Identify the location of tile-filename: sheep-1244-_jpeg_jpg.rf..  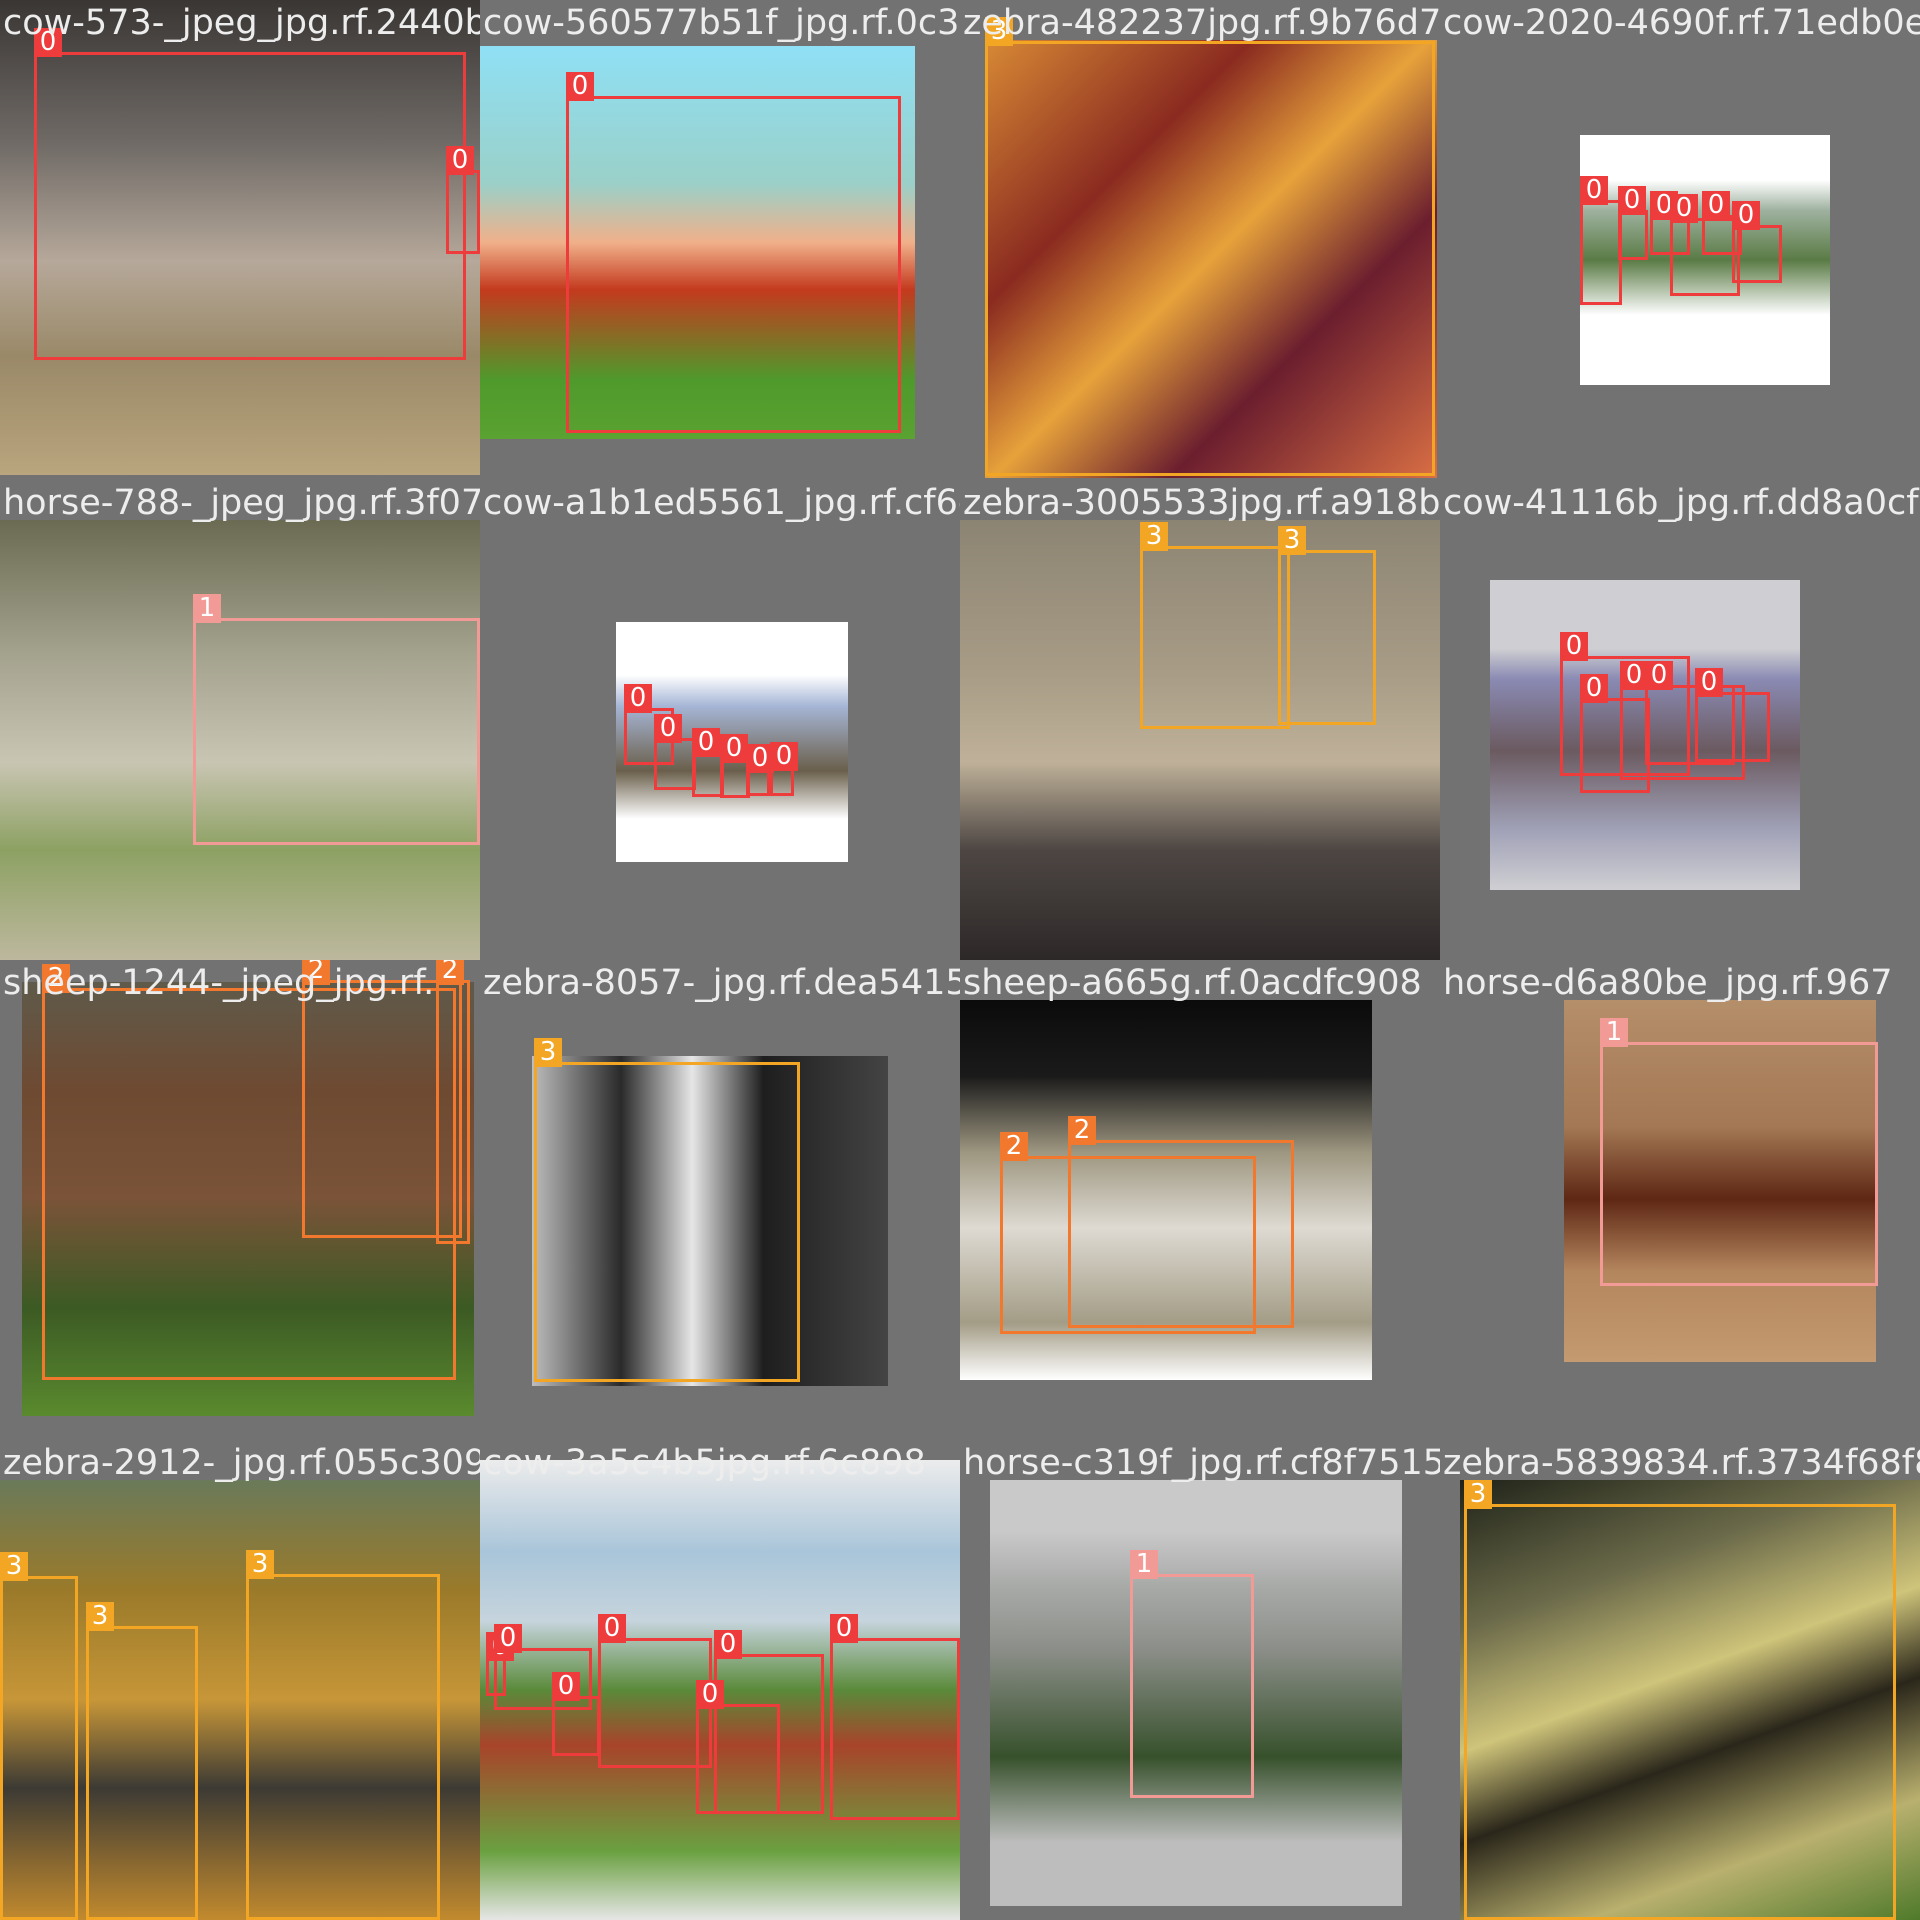
(219, 983).